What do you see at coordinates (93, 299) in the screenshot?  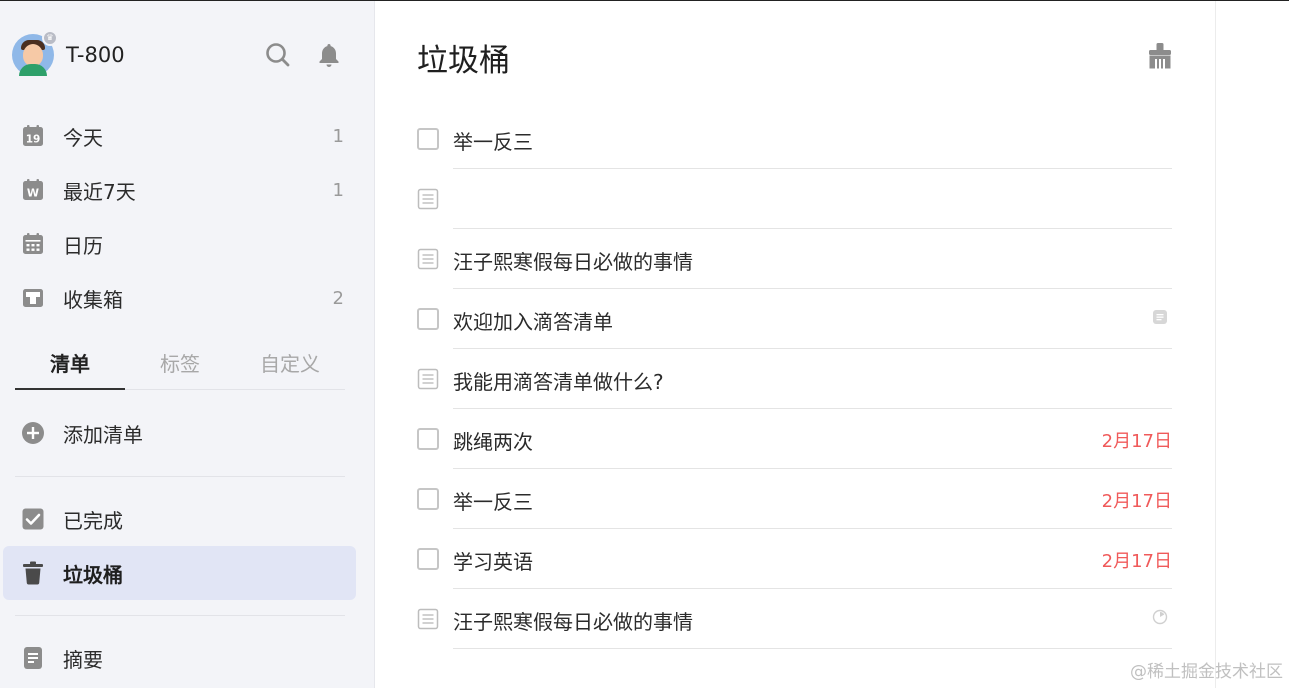 I see `sidebar-item-label: 收集箱` at bounding box center [93, 299].